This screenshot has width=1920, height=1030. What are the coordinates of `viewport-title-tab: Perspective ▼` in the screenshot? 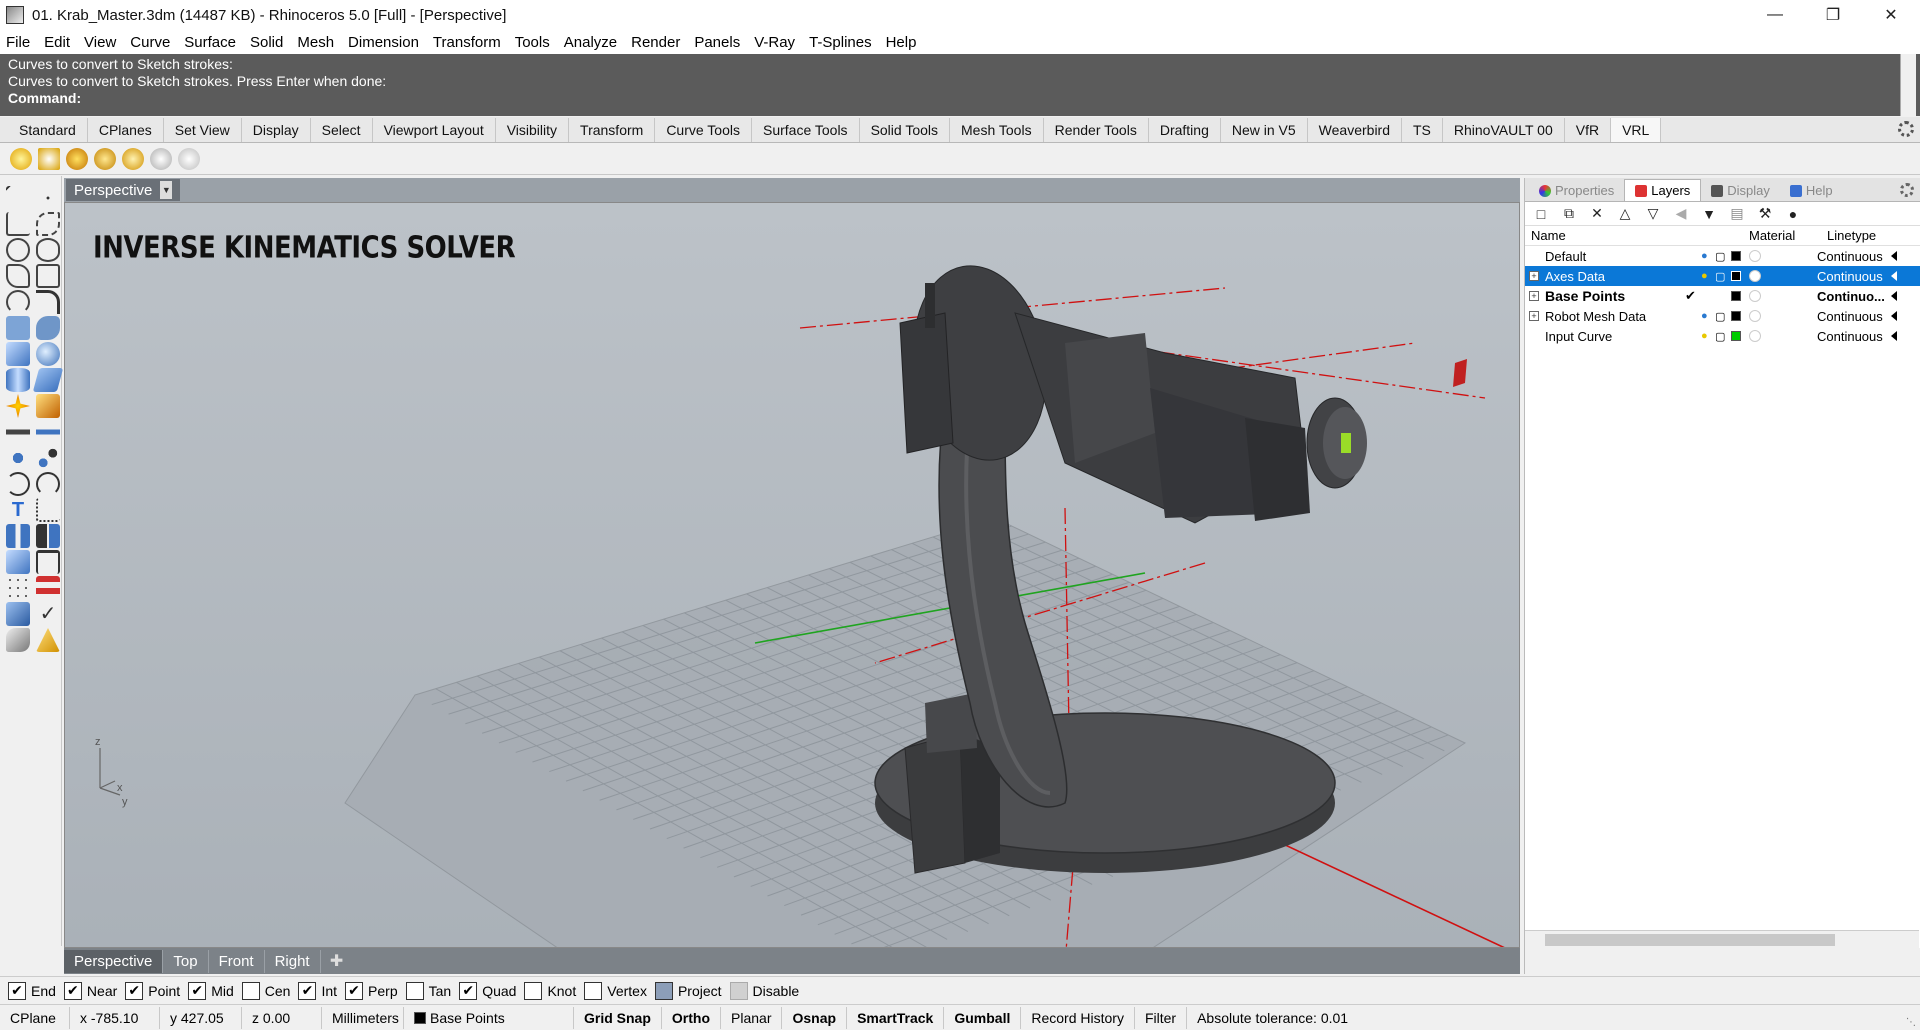 It's located at (123, 190).